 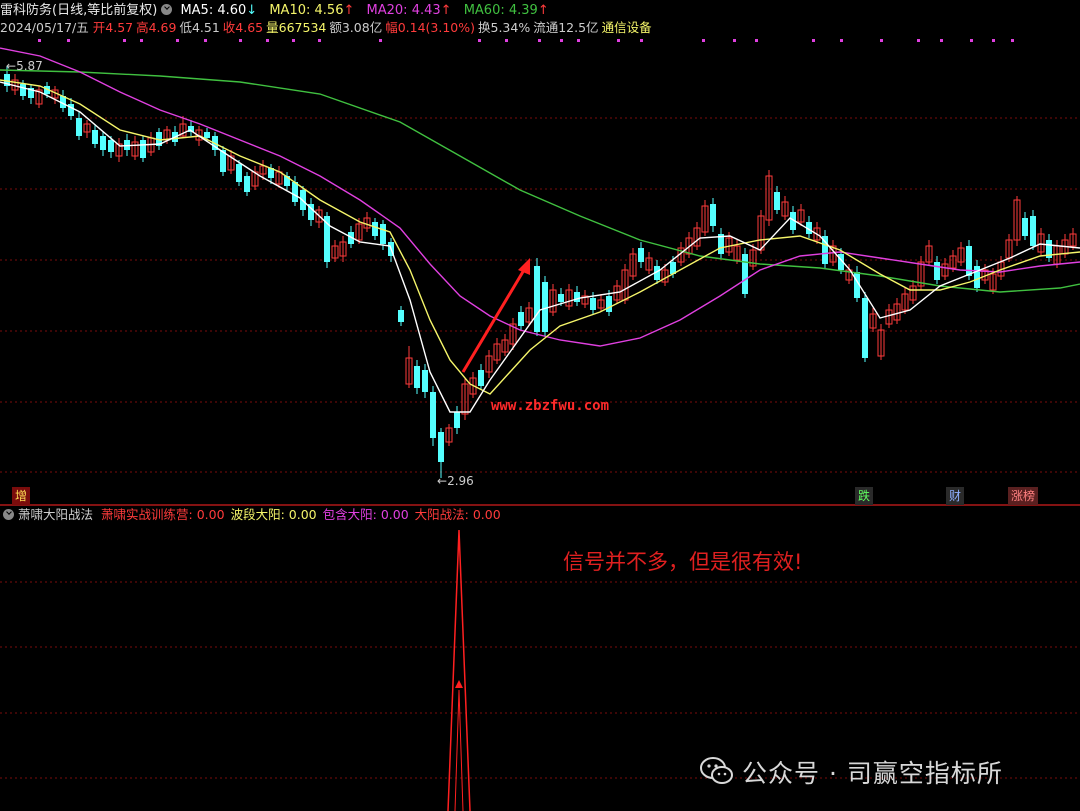 I want to click on quote-amount: 额3.08亿, so click(x=356, y=27).